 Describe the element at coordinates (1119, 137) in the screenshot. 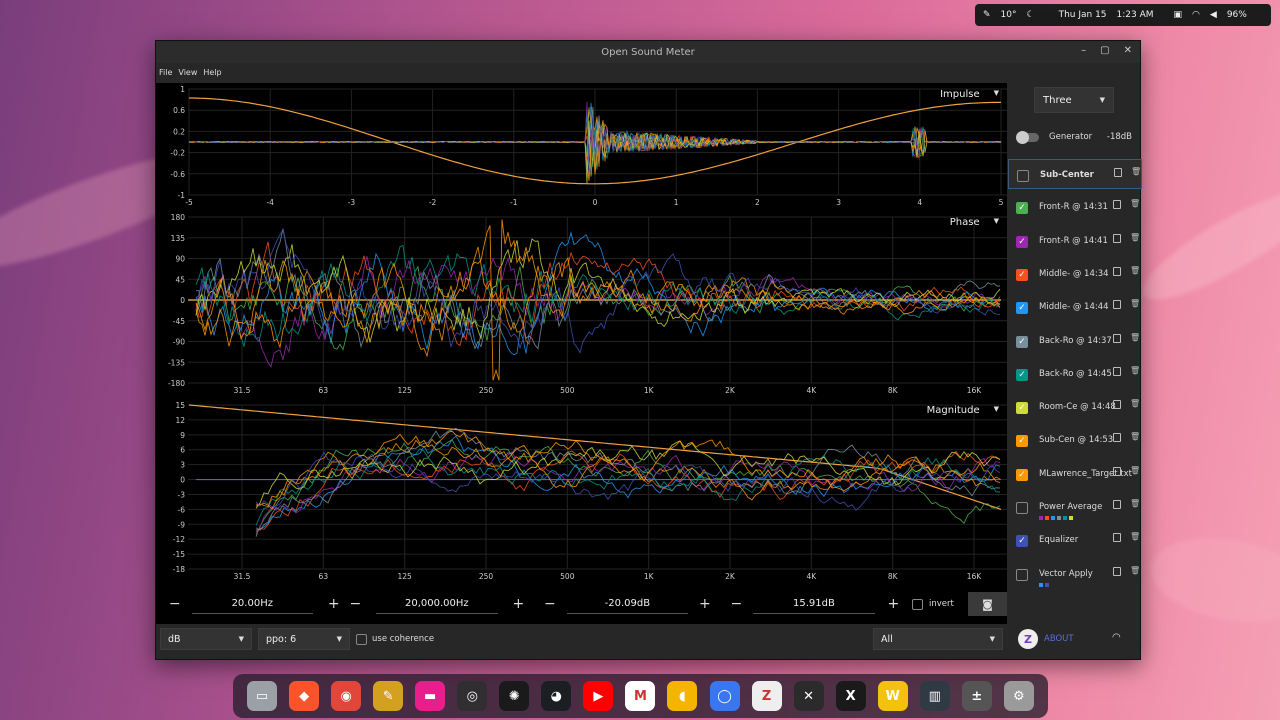

I see `generator-level: -18dB` at that location.